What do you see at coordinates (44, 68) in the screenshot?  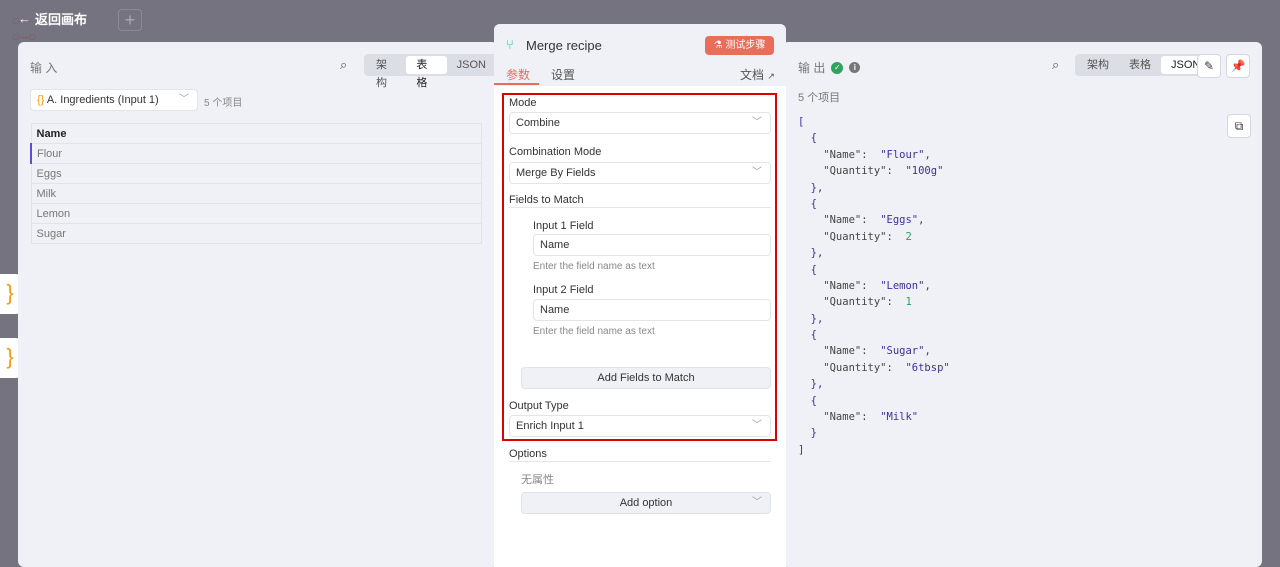 I see `input-title: 输 入` at bounding box center [44, 68].